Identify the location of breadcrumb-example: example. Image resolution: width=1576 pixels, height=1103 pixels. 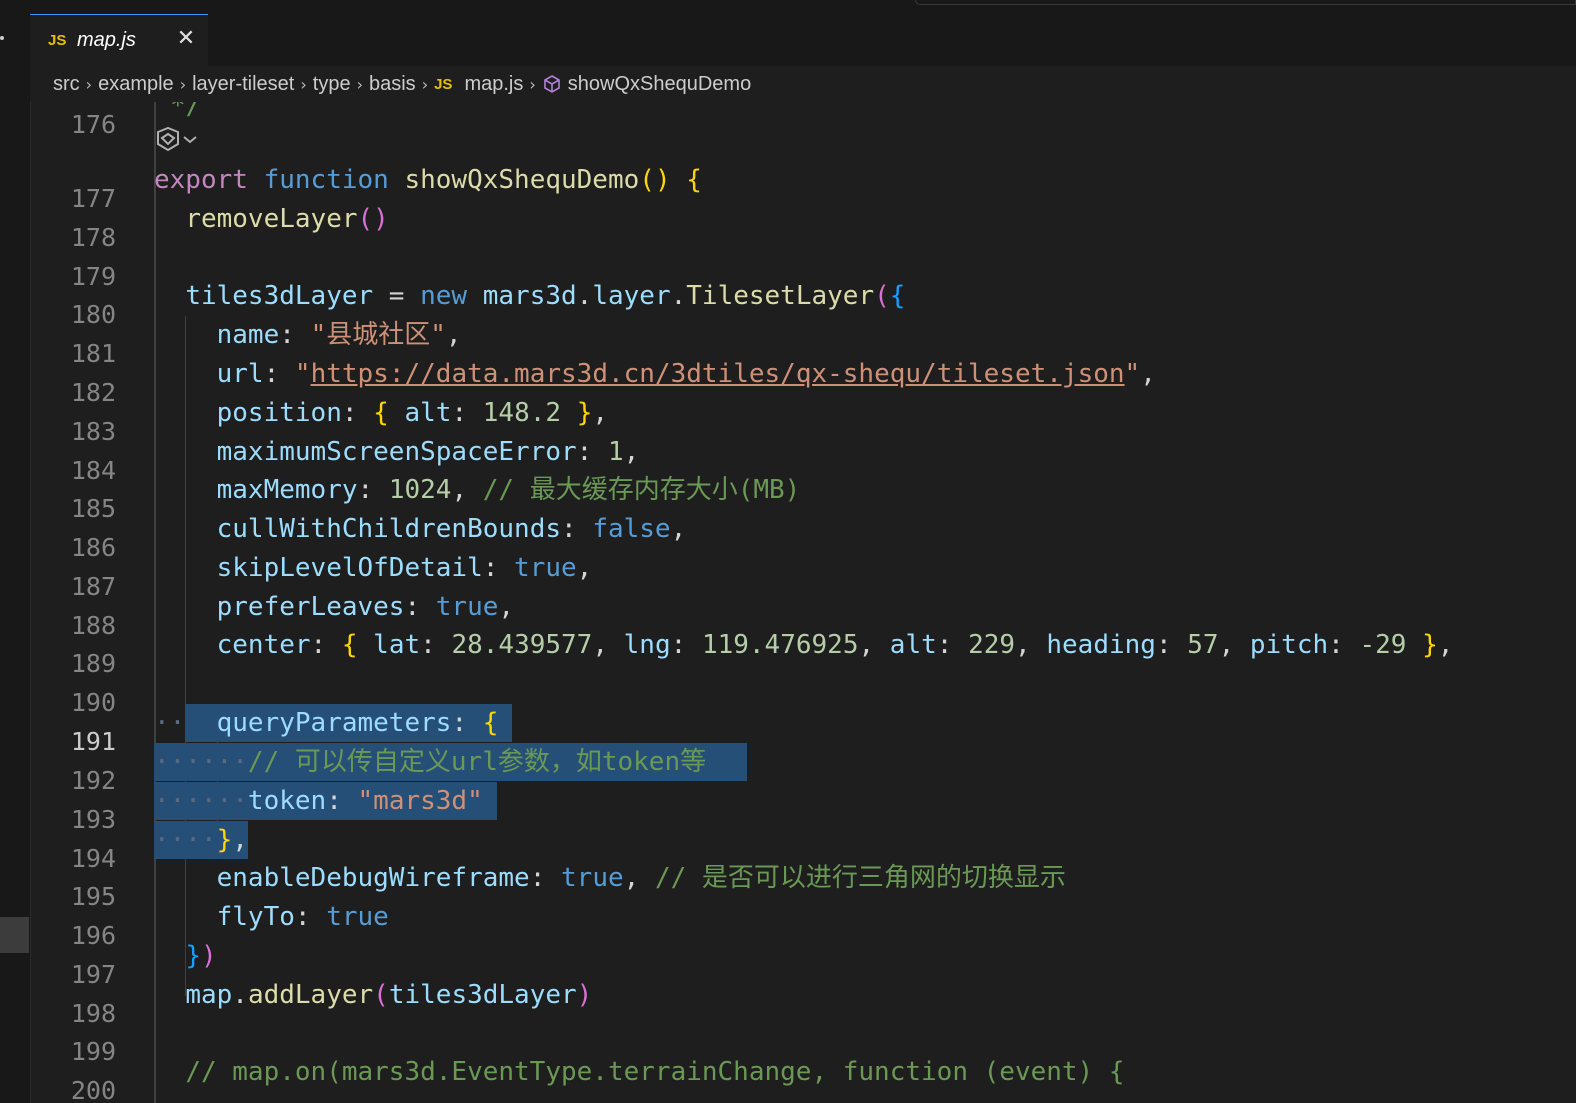
(136, 84).